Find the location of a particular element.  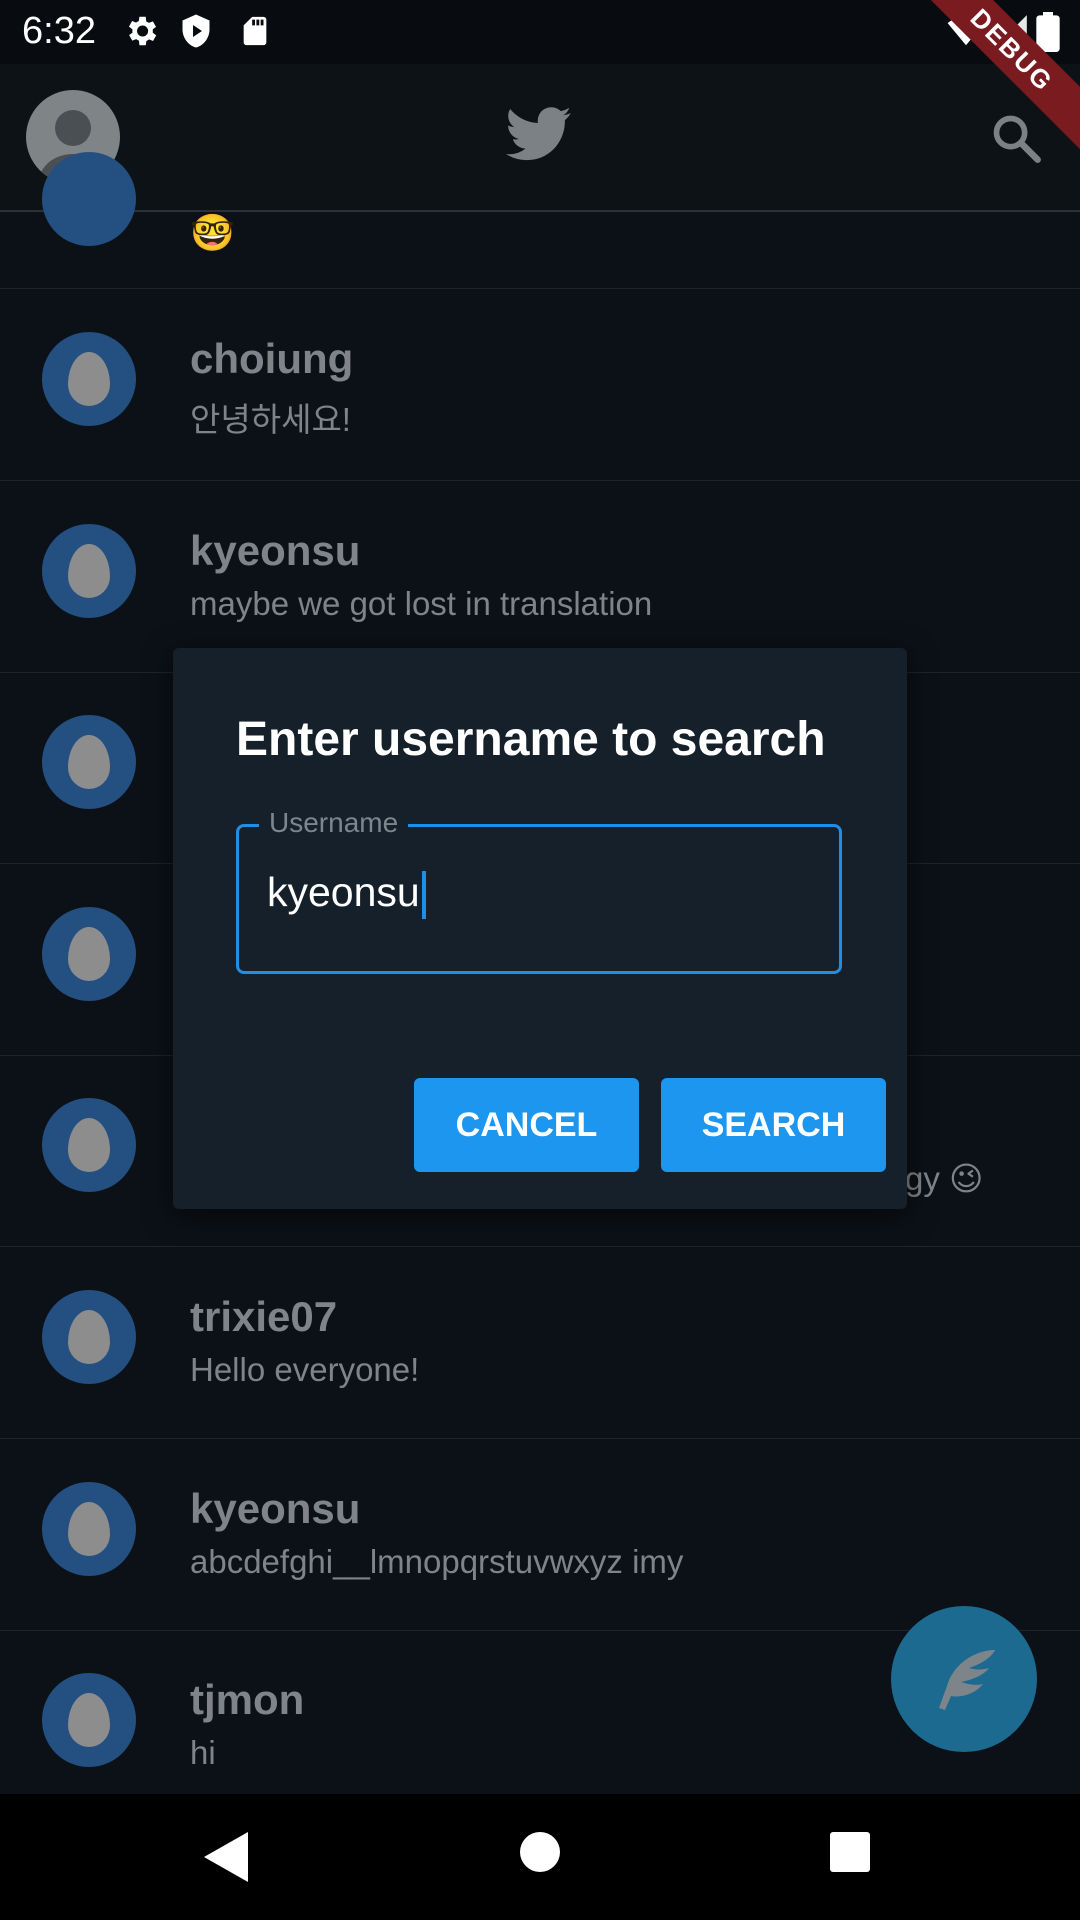

search-button: SEARCH is located at coordinates (773, 1125).